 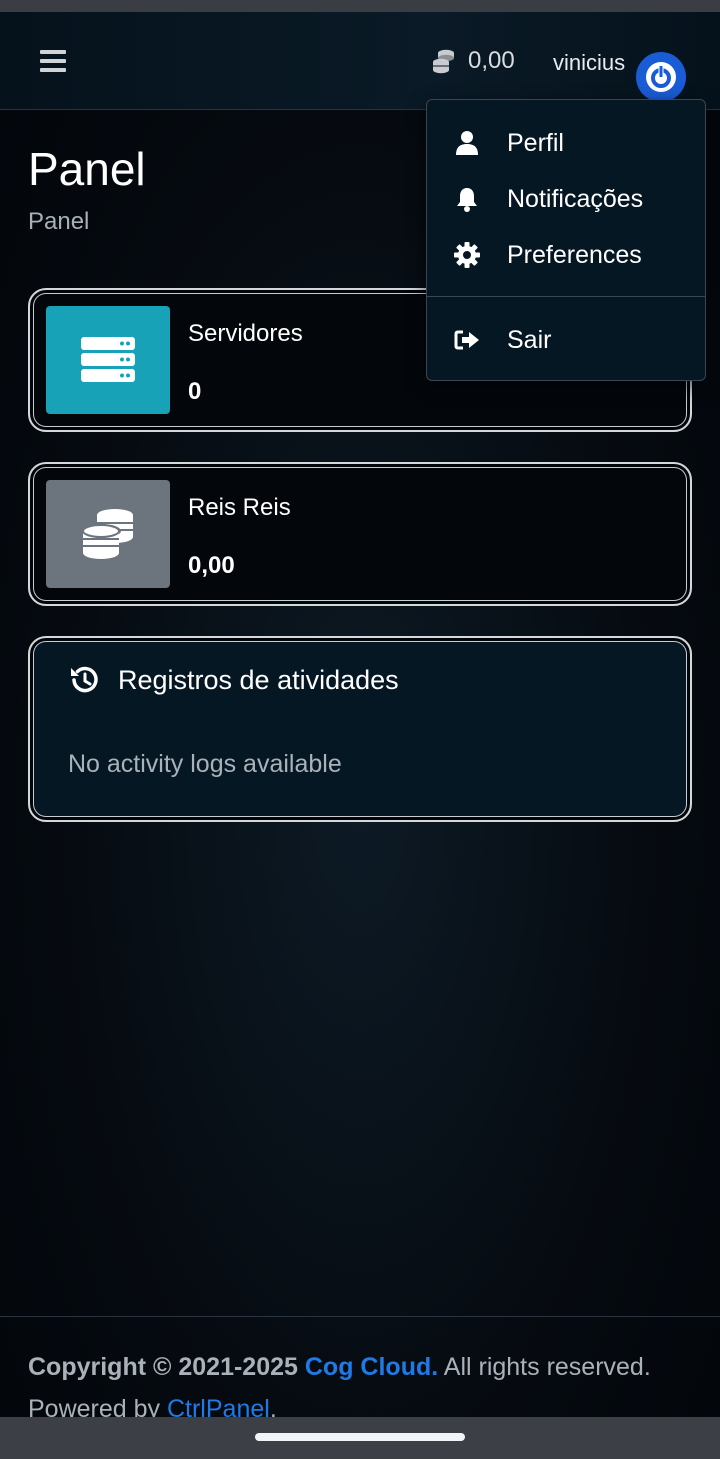 I want to click on servers-icon-box, so click(x=108, y=360).